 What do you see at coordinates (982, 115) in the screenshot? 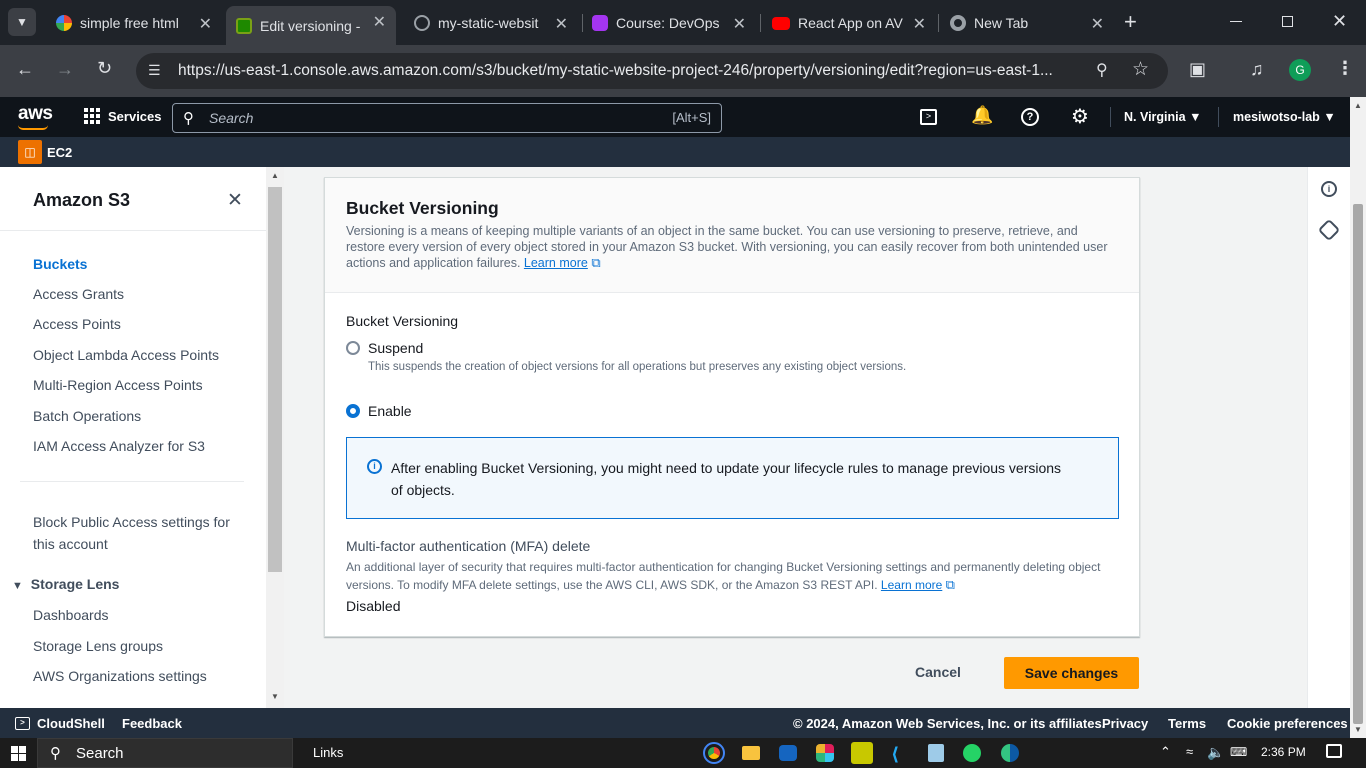
I see `notifications-bell-icon: 🔔` at bounding box center [982, 115].